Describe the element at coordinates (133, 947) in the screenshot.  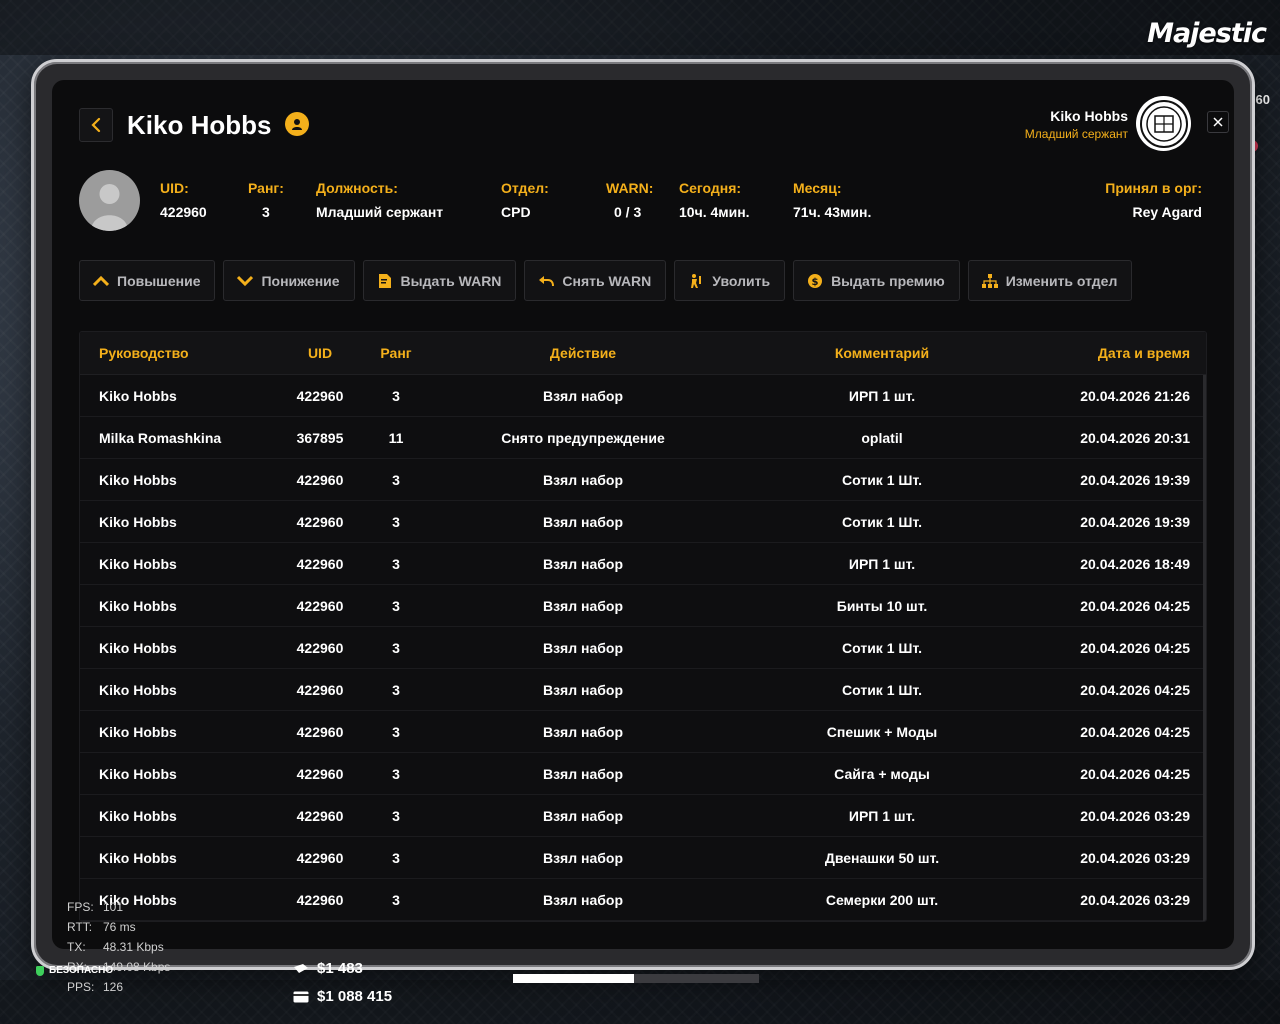
I see `net-stat-value: 48.31 Kbps` at that location.